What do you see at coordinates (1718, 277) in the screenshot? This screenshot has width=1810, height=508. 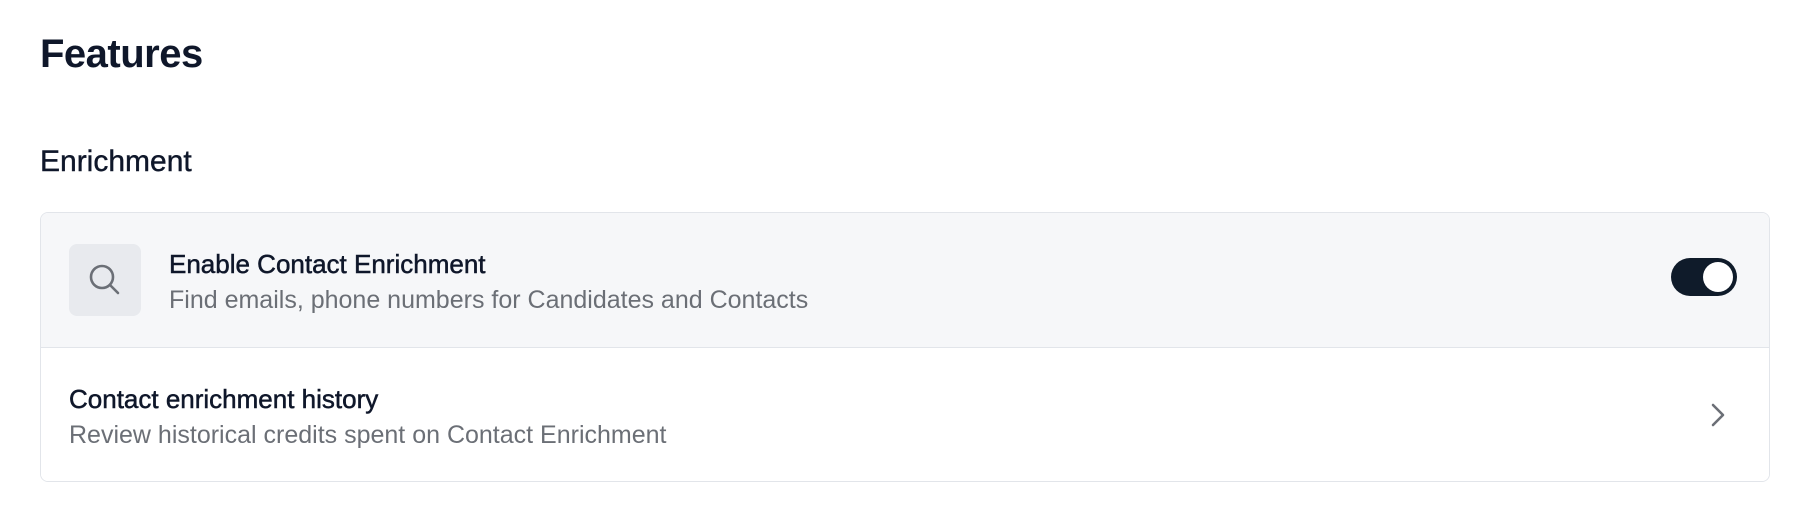 I see `toggle-knob` at bounding box center [1718, 277].